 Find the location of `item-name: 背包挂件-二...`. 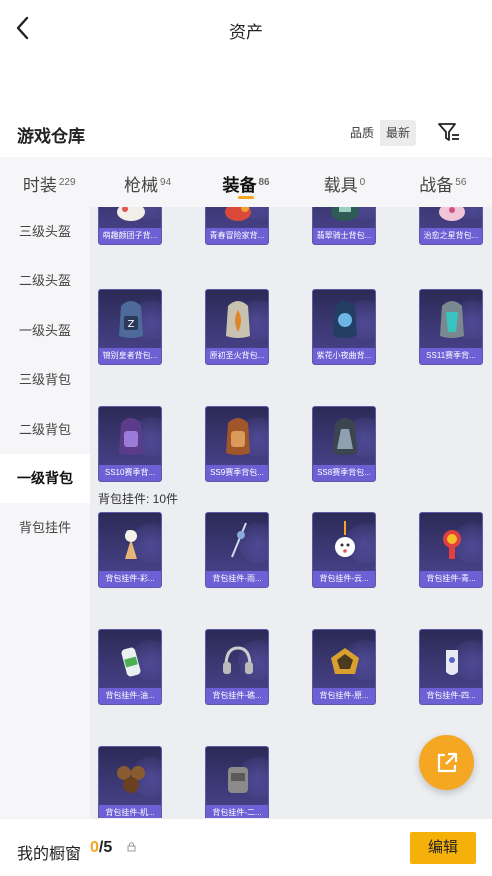

item-name: 背包挂件-二... is located at coordinates (237, 811).